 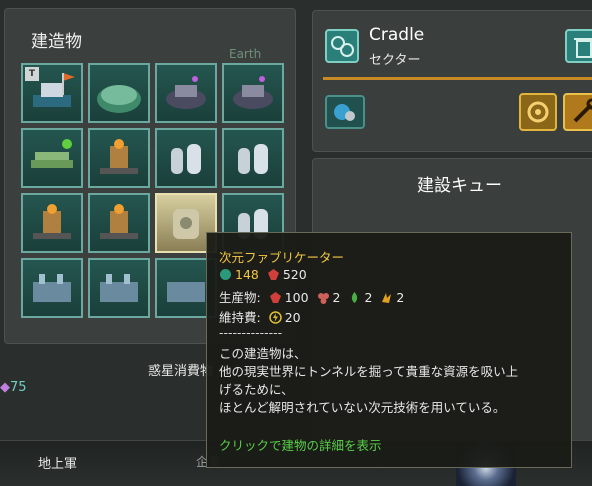 What do you see at coordinates (240, 317) in the screenshot?
I see `upkeep-label: 維持費:` at bounding box center [240, 317].